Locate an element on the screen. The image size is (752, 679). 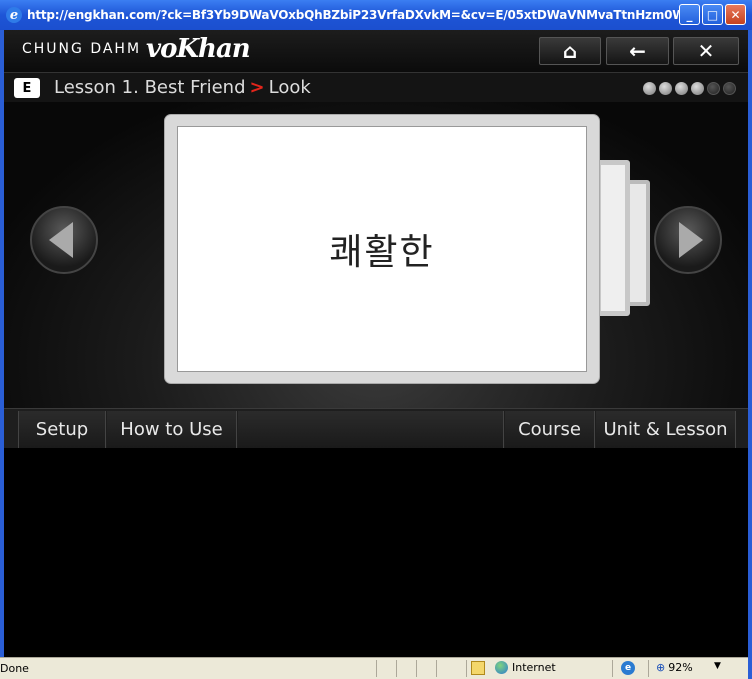
app-header: CHUNG DAHM voKhan ⌂ ← ✕ is located at coordinates (376, 51).